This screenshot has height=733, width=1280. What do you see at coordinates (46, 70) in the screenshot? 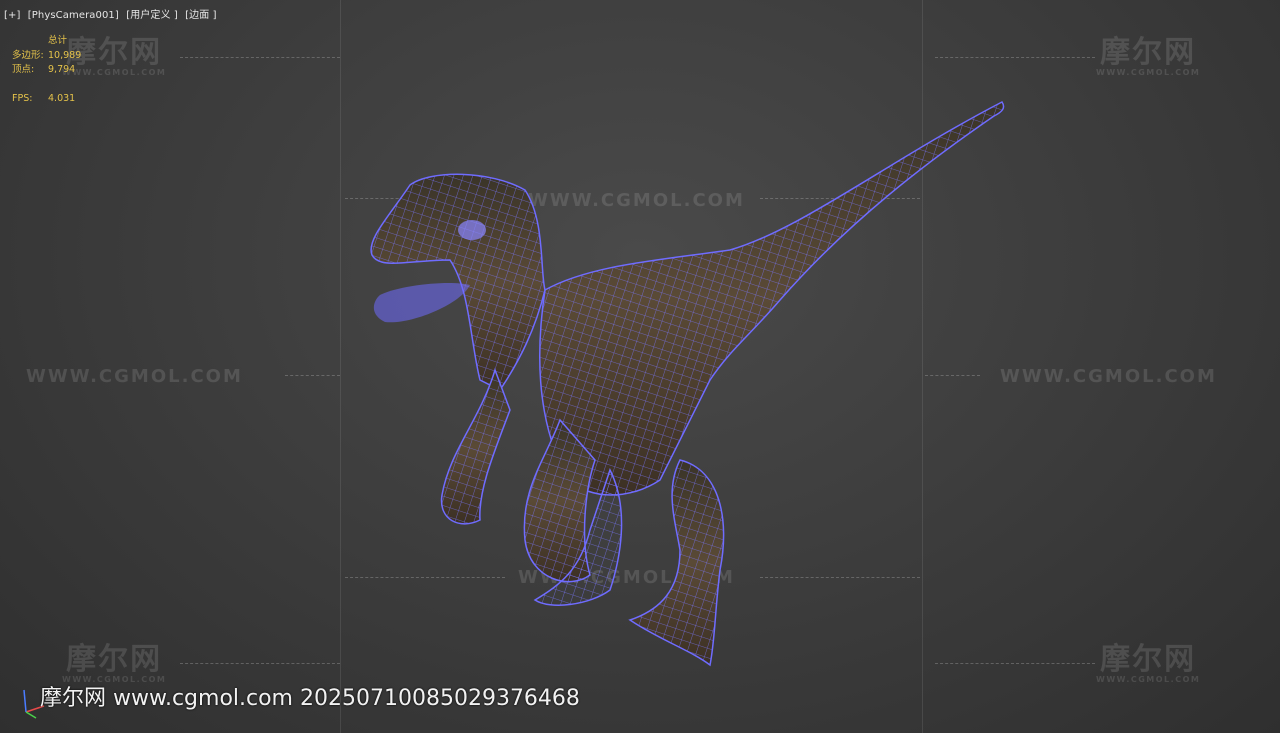
I see `viewport-statistics: 总计 多边形: 10,989 顶点: 9,794 FPS: 4.031` at bounding box center [46, 70].